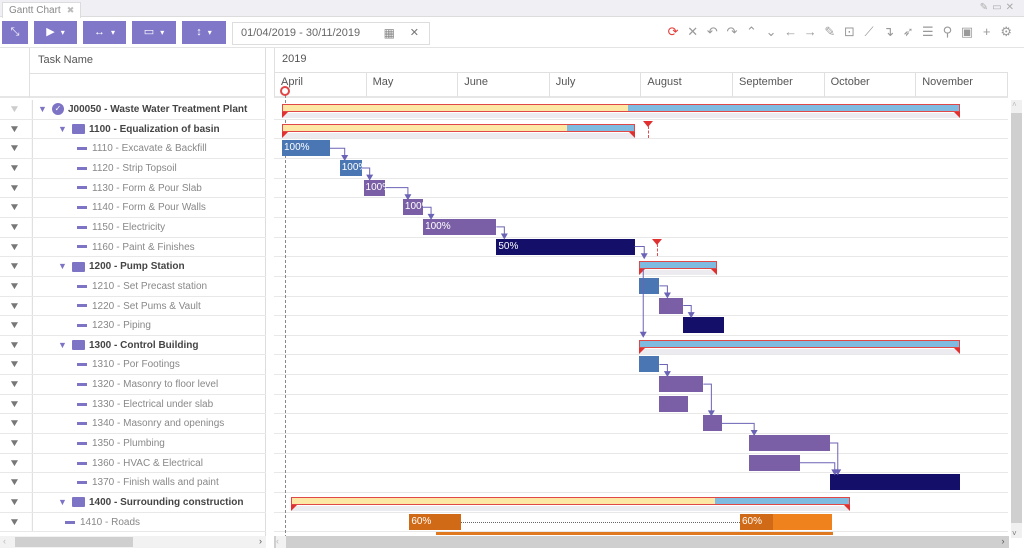 Image resolution: width=1024 pixels, height=553 pixels. I want to click on scroll-right-icon: ›, so click(1003, 541).